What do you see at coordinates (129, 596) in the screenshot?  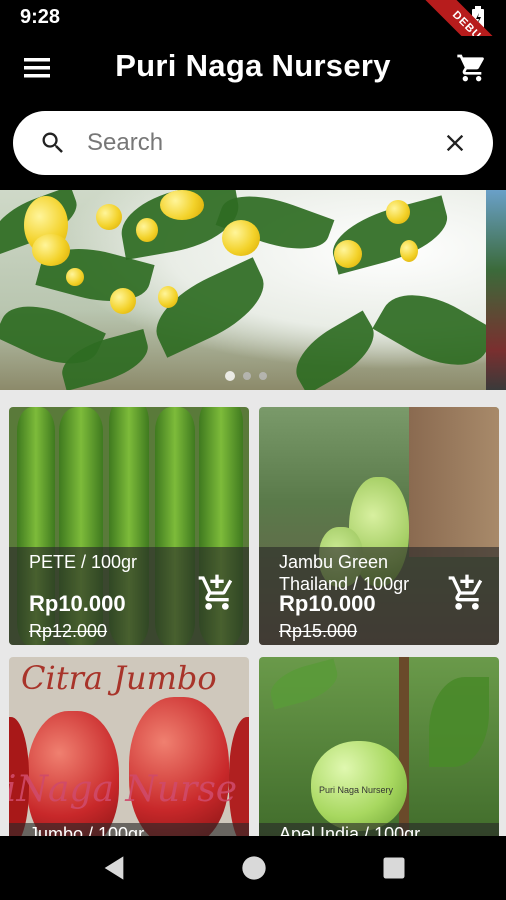 I see `product-info-overlay: PETE / 100gr Rp10.000 Rp12.000` at bounding box center [129, 596].